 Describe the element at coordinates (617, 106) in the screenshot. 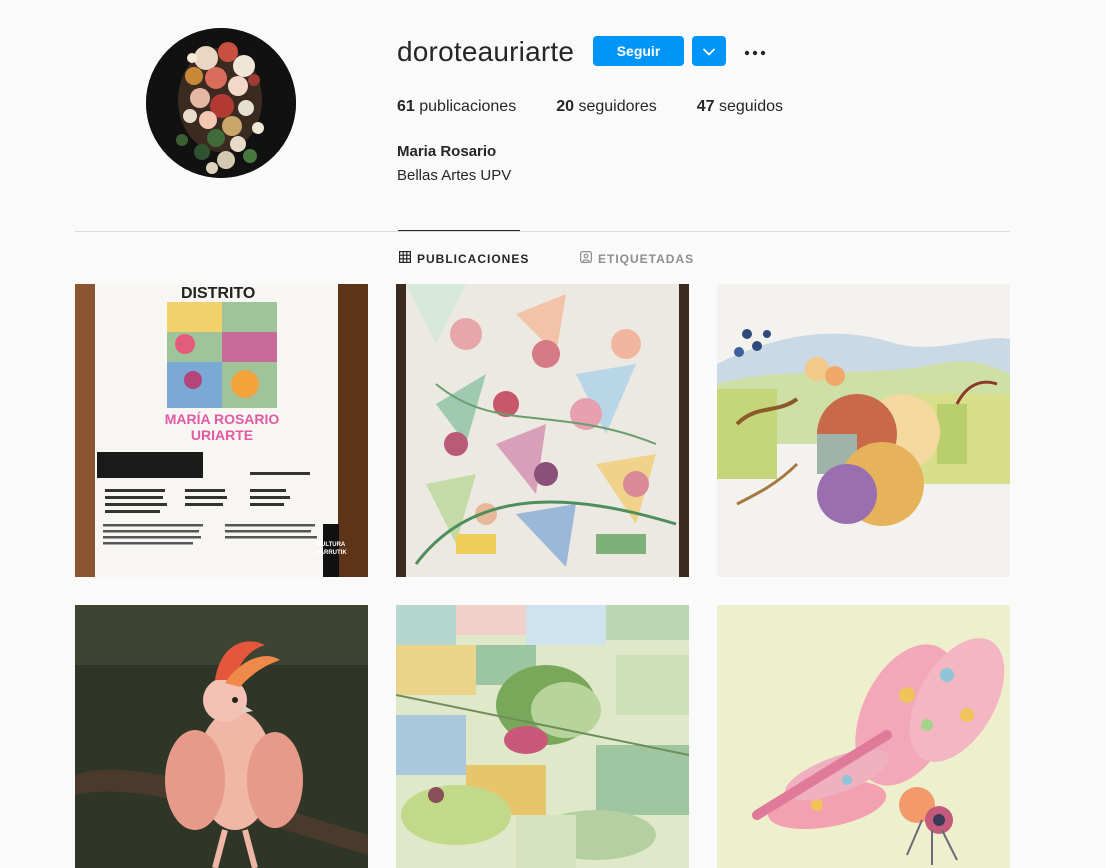

I see `followers-label: seguidores` at that location.